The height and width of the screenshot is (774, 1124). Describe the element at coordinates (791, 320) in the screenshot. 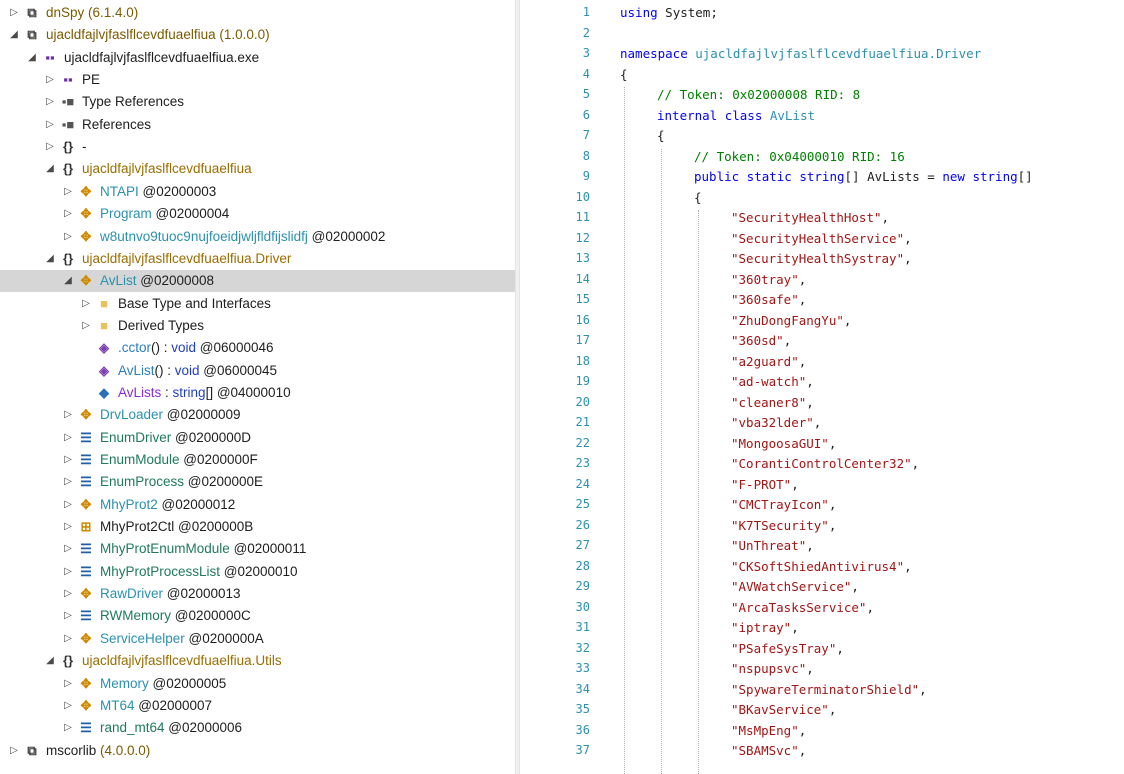

I see `code-line: "ZhuDongFangYu",` at that location.